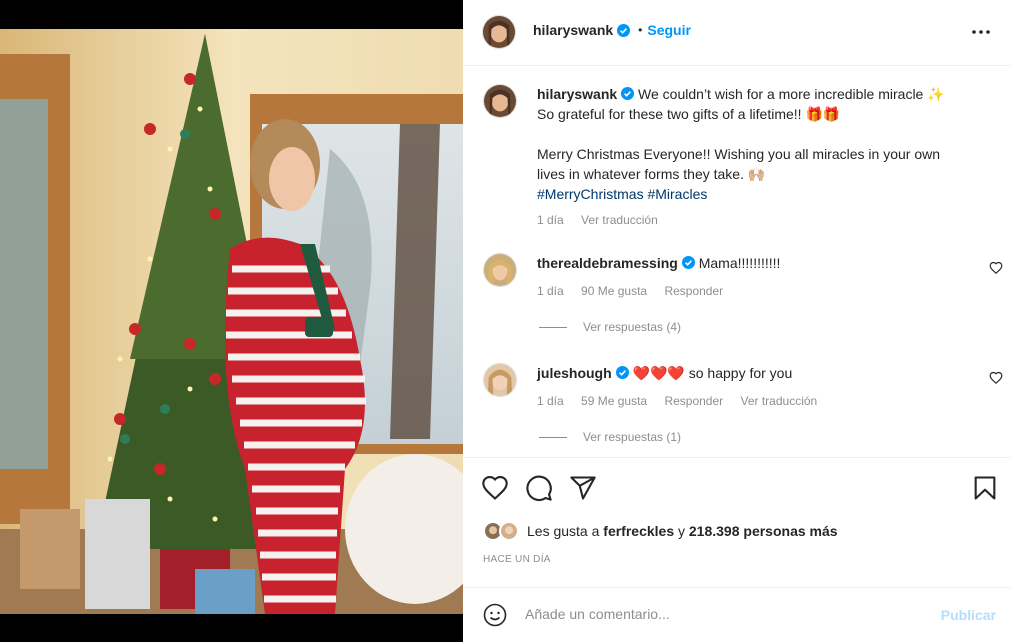 This screenshot has height=642, width=1011. I want to click on caption-avatar, so click(500, 101).